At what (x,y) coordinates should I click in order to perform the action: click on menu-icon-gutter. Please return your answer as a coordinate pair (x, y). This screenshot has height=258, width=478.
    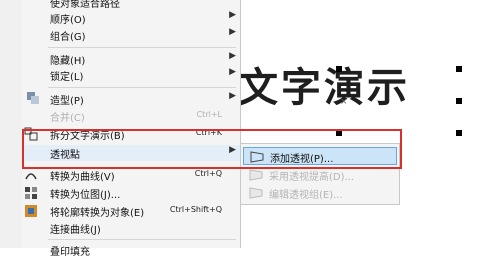
    Looking at the image, I should click on (11, 124).